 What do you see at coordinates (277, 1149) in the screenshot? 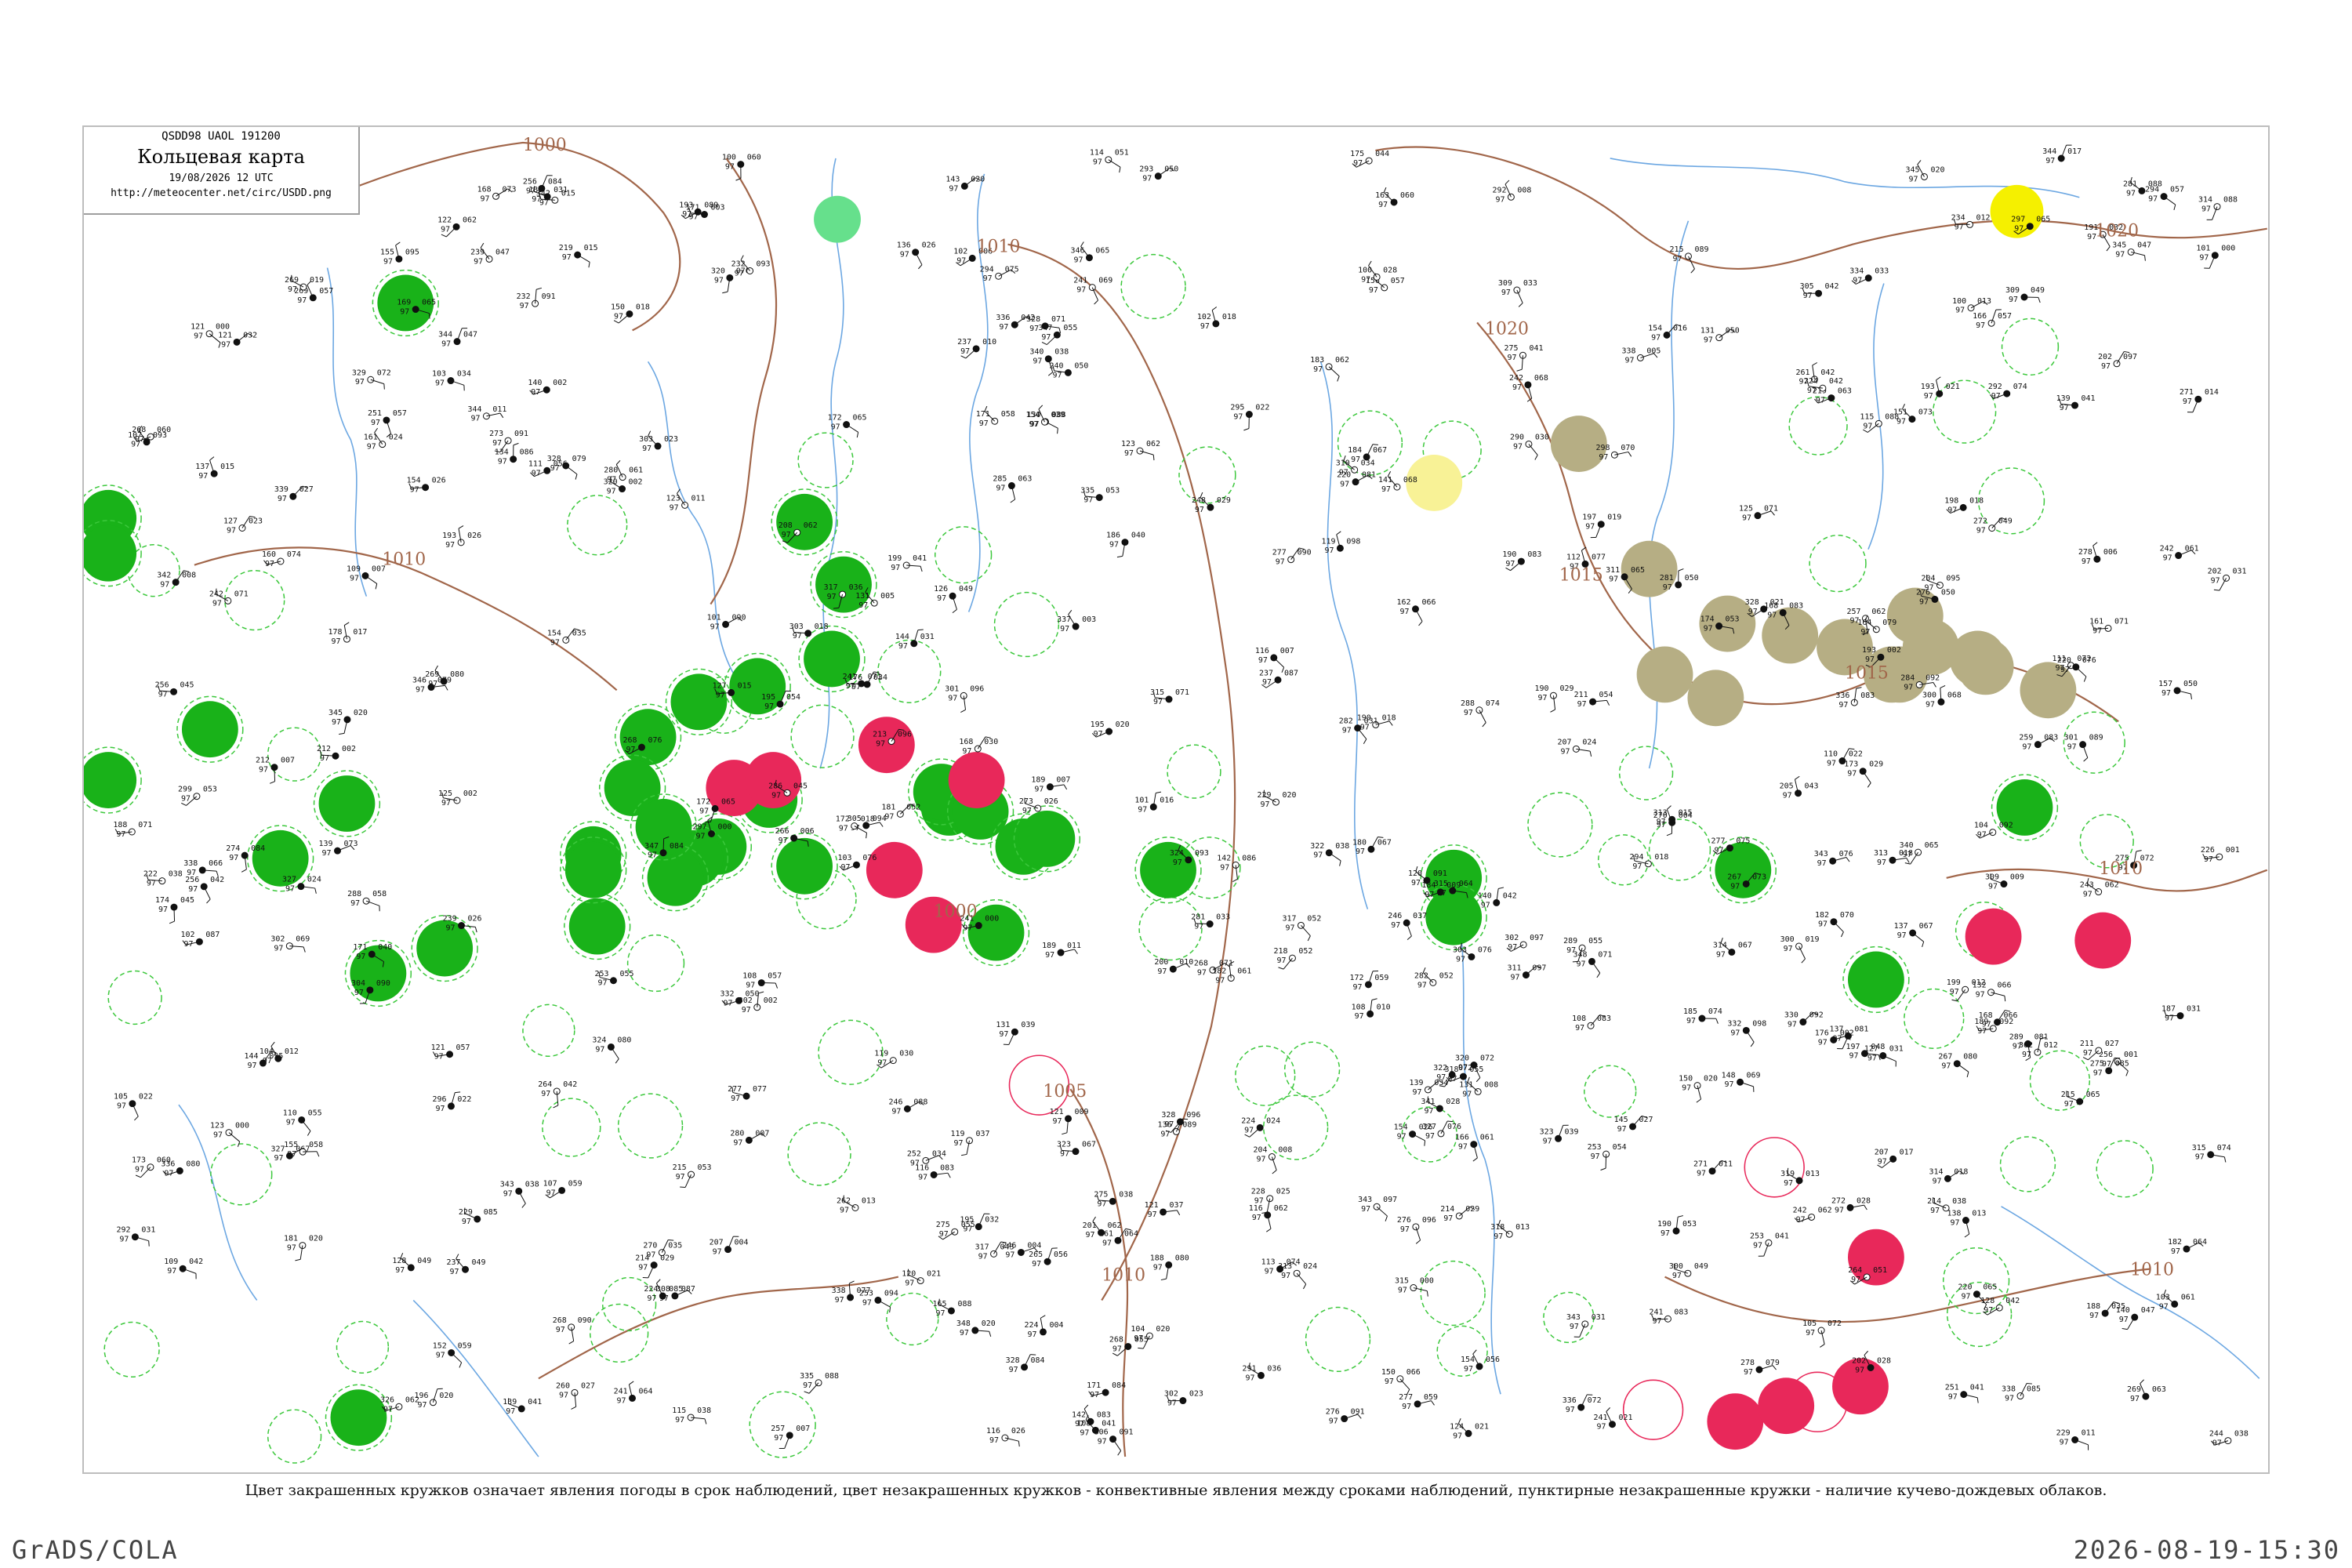
I see `station-value: 327` at bounding box center [277, 1149].